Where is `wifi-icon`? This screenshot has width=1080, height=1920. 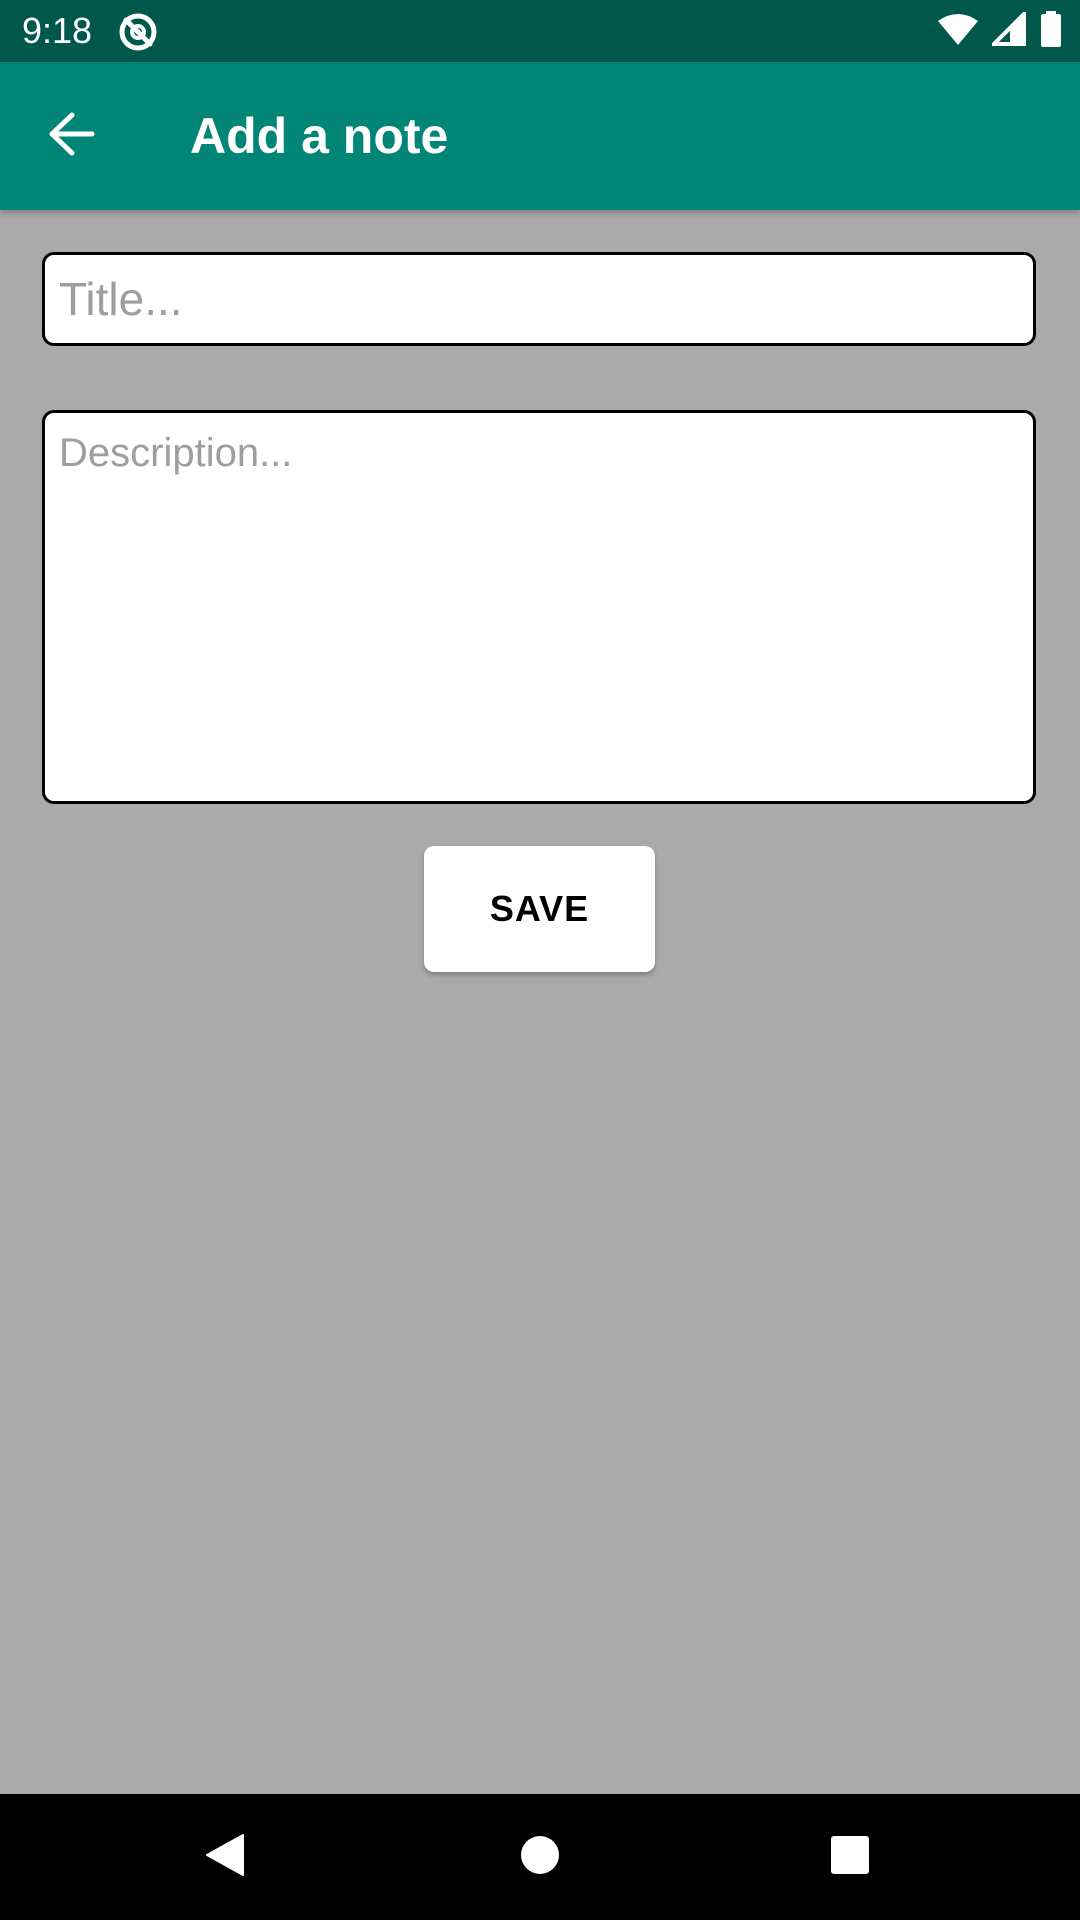
wifi-icon is located at coordinates (958, 31).